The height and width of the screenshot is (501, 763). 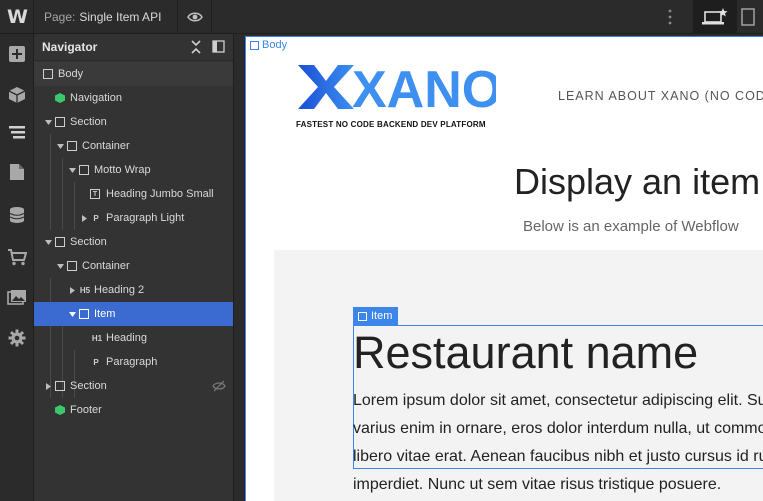 What do you see at coordinates (126, 338) in the screenshot?
I see `nav-item-label: Heading` at bounding box center [126, 338].